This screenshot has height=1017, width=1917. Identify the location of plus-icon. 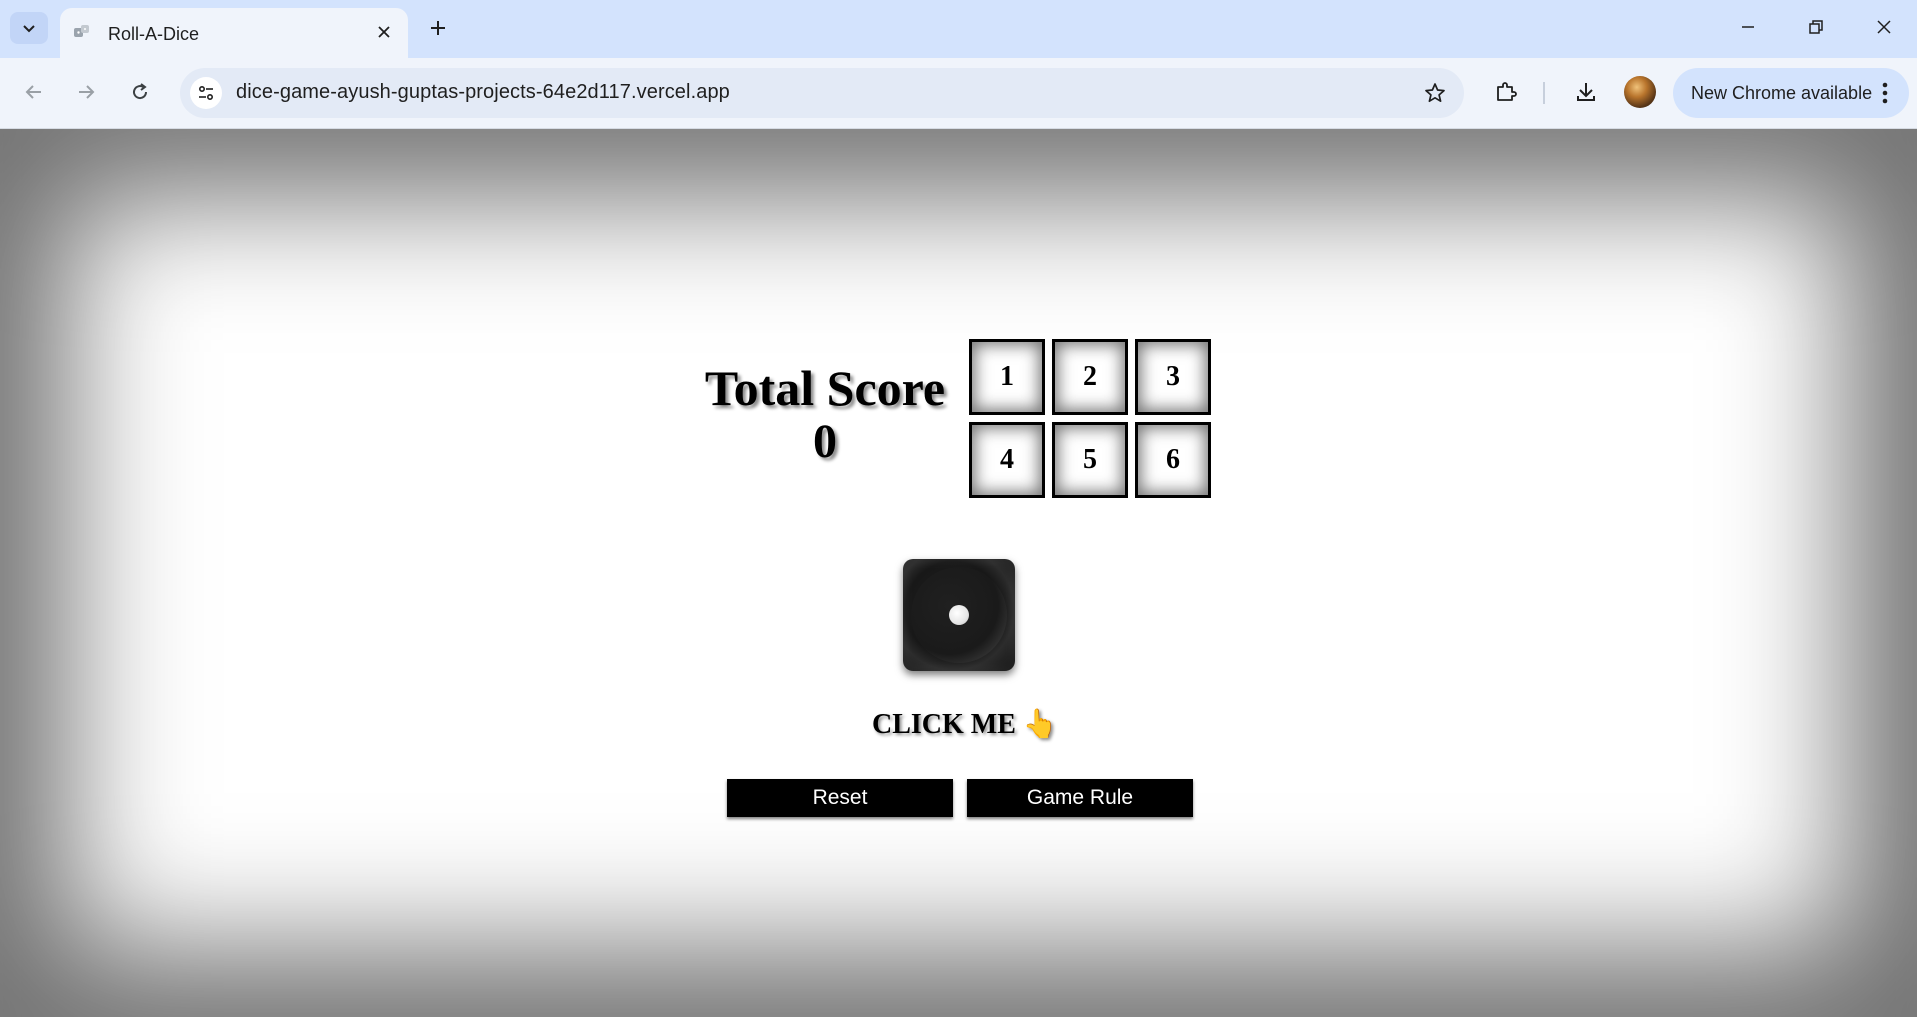
(438, 28).